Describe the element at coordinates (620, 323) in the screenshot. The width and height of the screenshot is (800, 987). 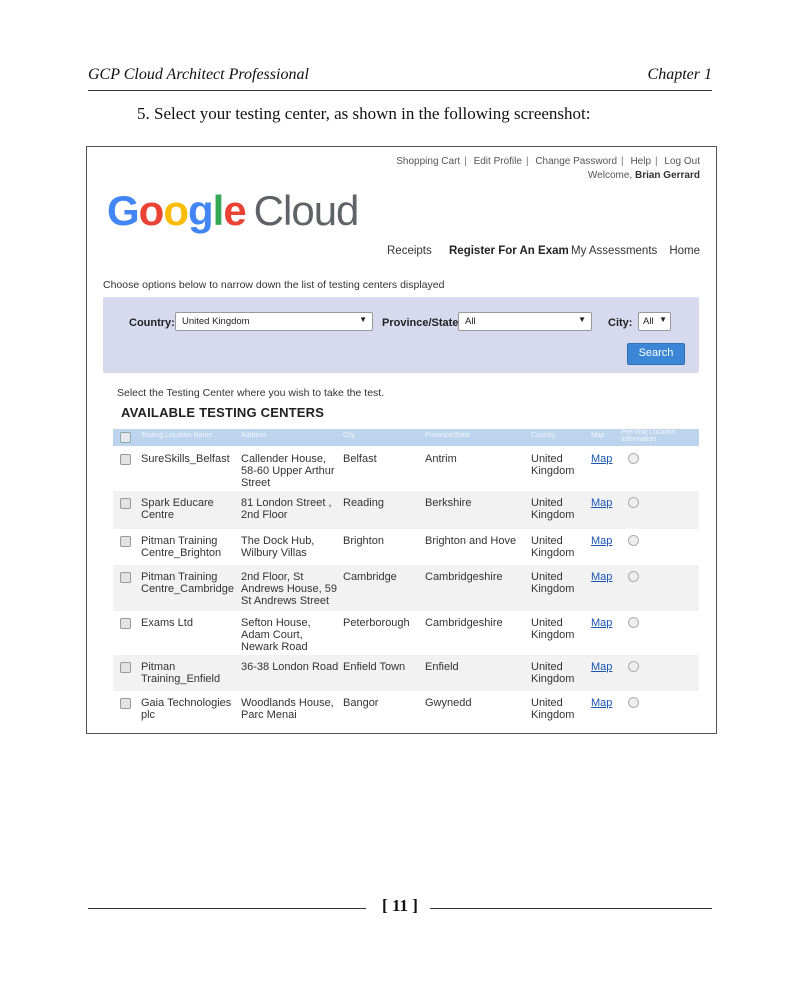
I see `city-label: City:` at that location.